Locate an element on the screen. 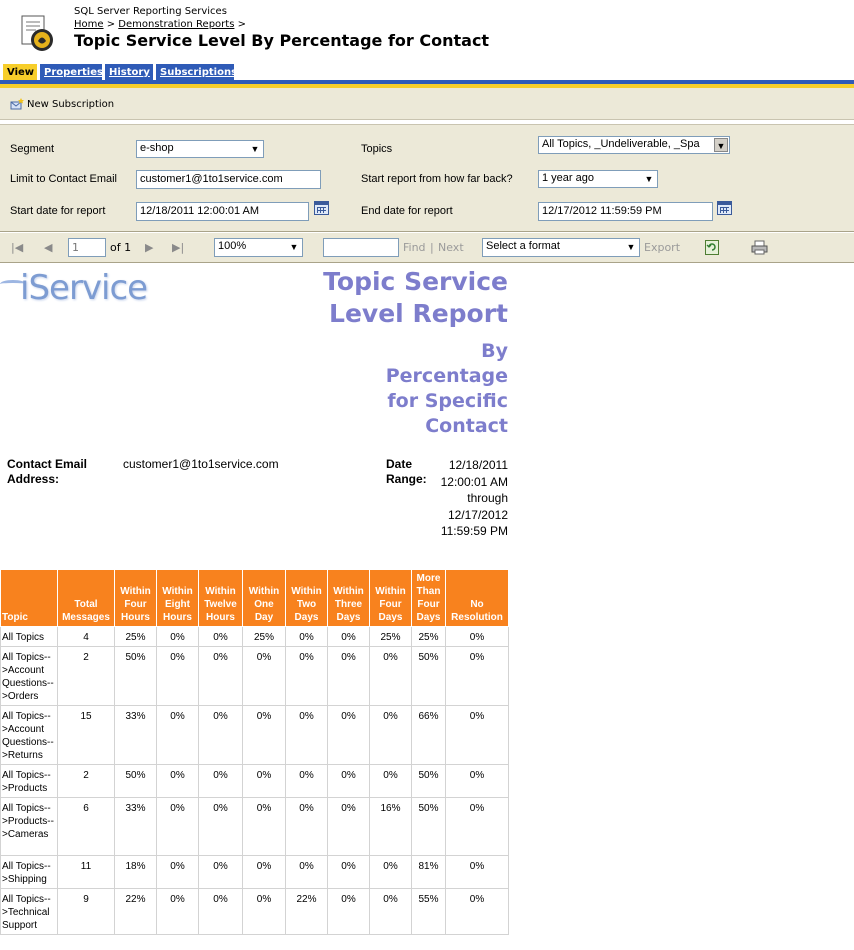 This screenshot has height=950, width=854. howfar-value: 1 year ago is located at coordinates (568, 178).